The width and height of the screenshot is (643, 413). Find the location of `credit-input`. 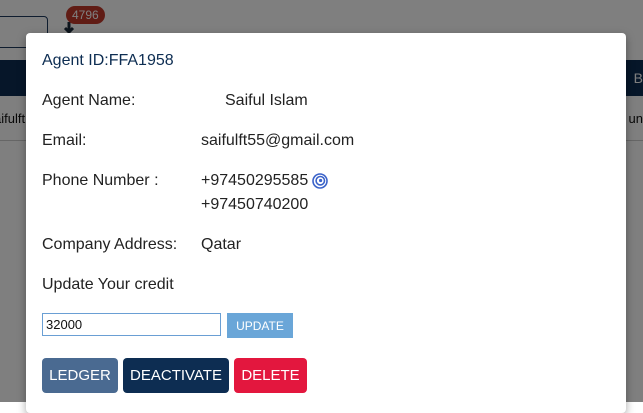

credit-input is located at coordinates (131, 324).